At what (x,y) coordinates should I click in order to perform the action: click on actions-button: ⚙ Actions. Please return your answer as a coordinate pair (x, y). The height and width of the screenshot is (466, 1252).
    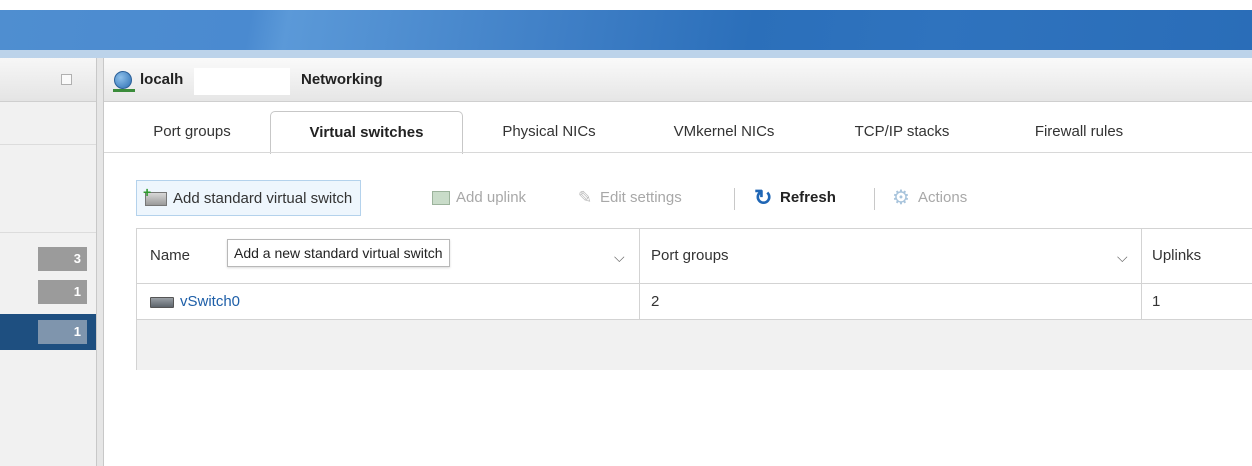
    Looking at the image, I should click on (929, 198).